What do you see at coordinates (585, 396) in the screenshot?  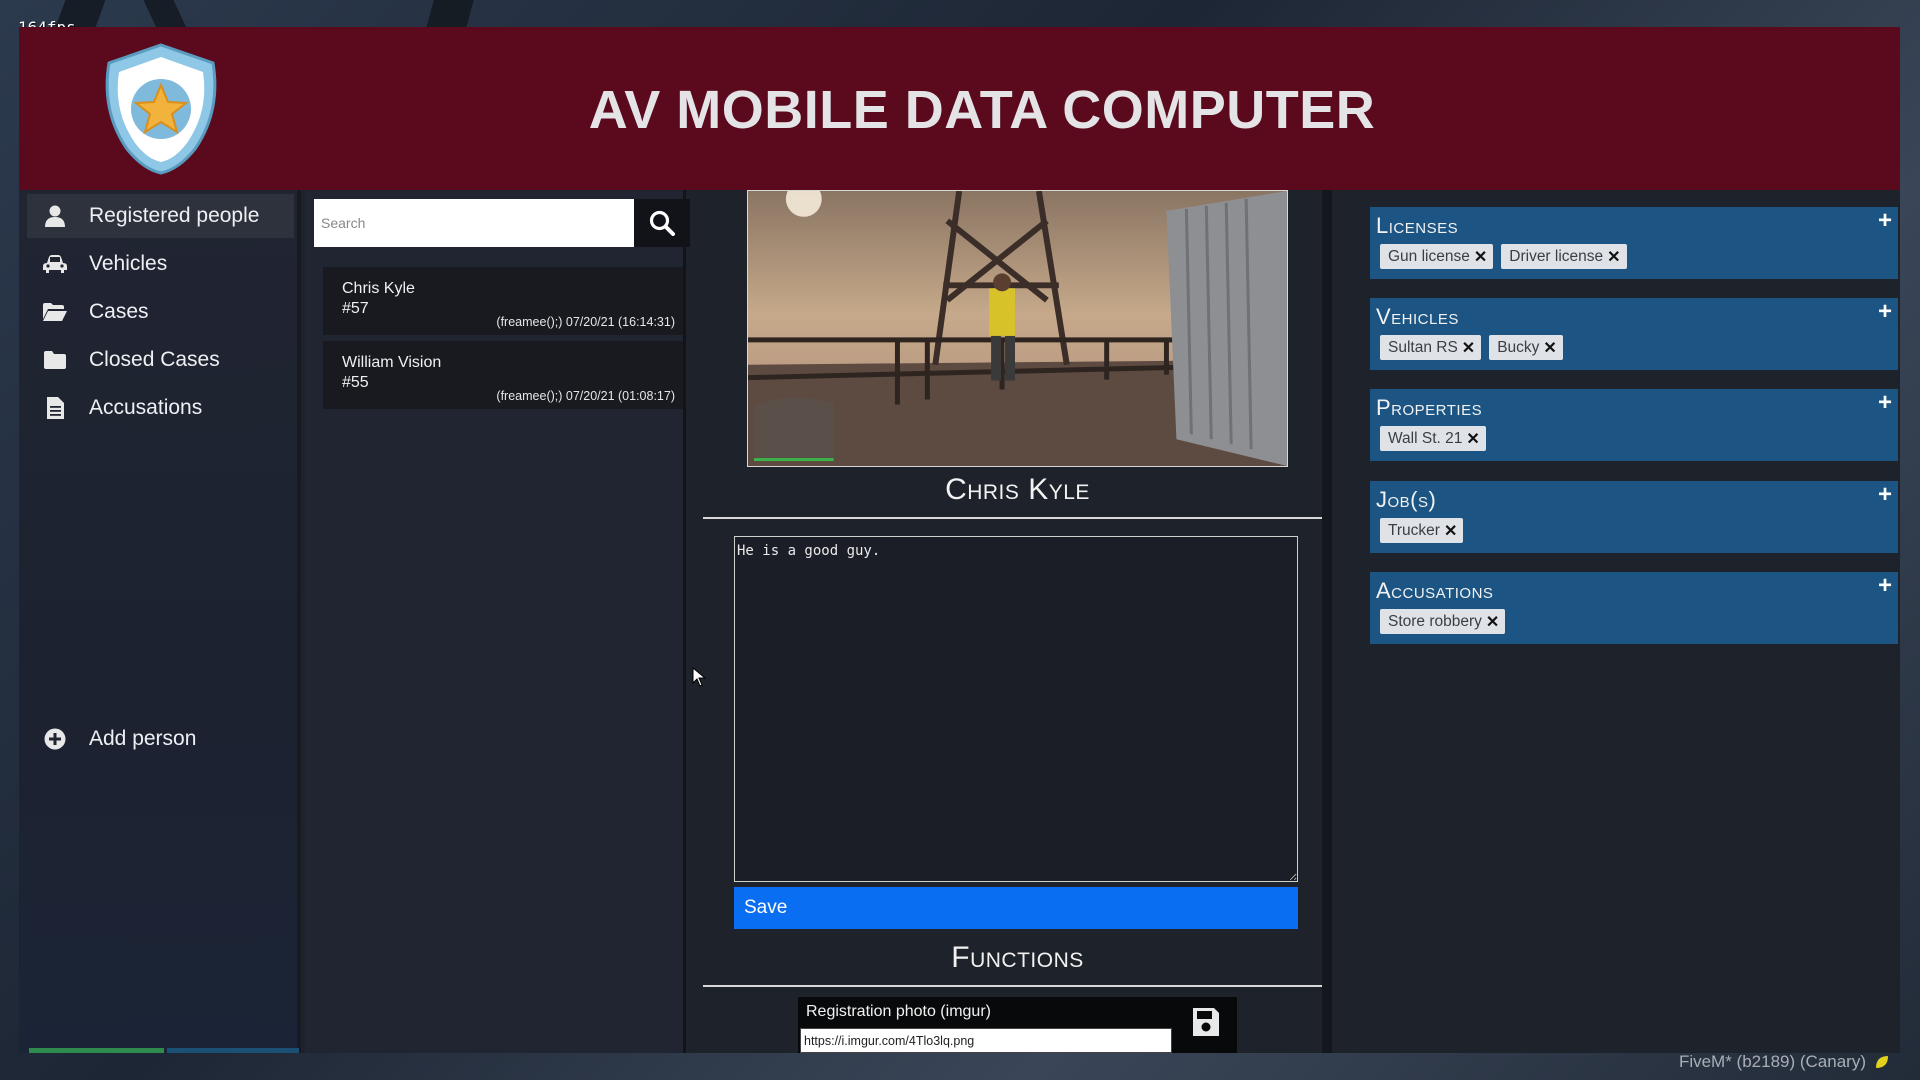 I see `person-meta: (freamee();) 07/20/21 (01:08:17)` at bounding box center [585, 396].